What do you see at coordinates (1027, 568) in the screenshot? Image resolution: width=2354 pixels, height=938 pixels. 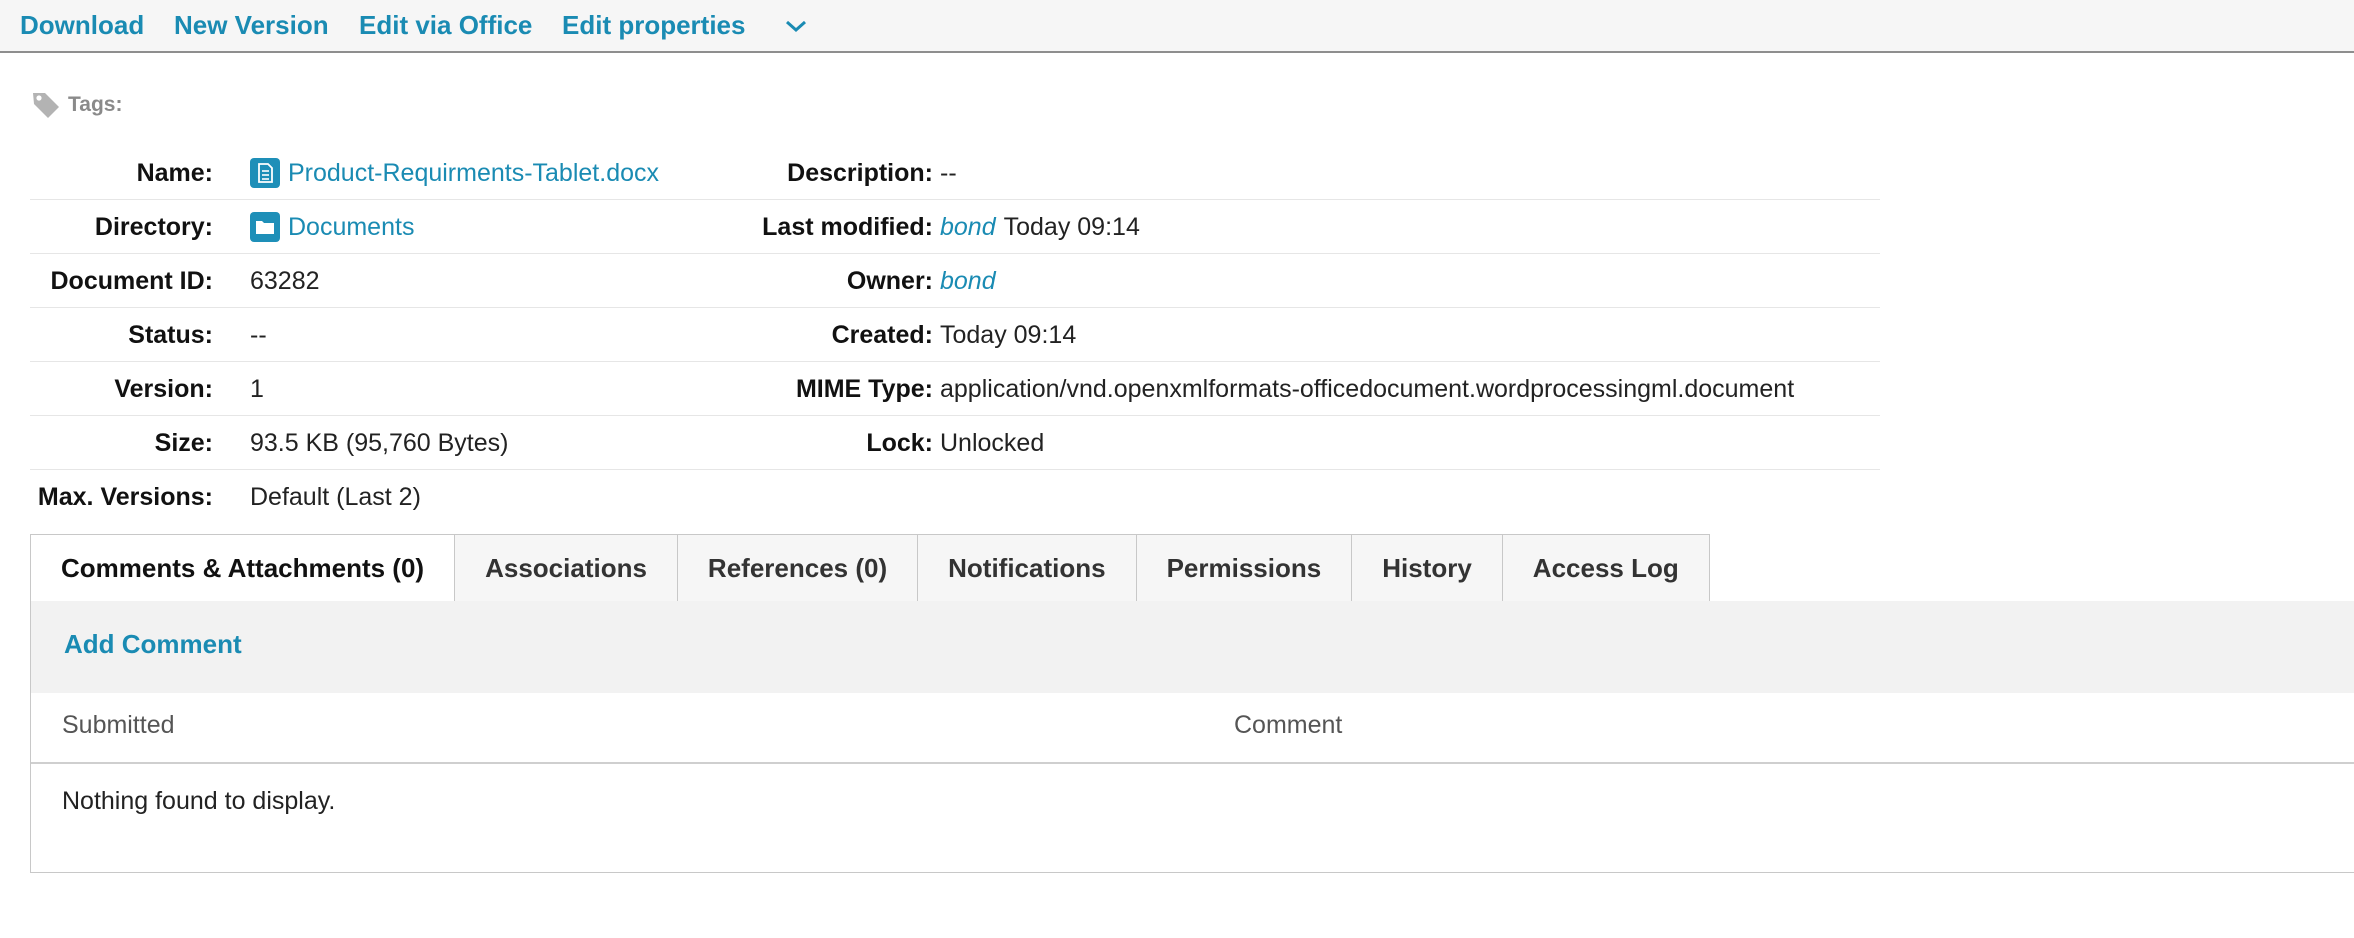 I see `tab-notifications: Notifications` at bounding box center [1027, 568].